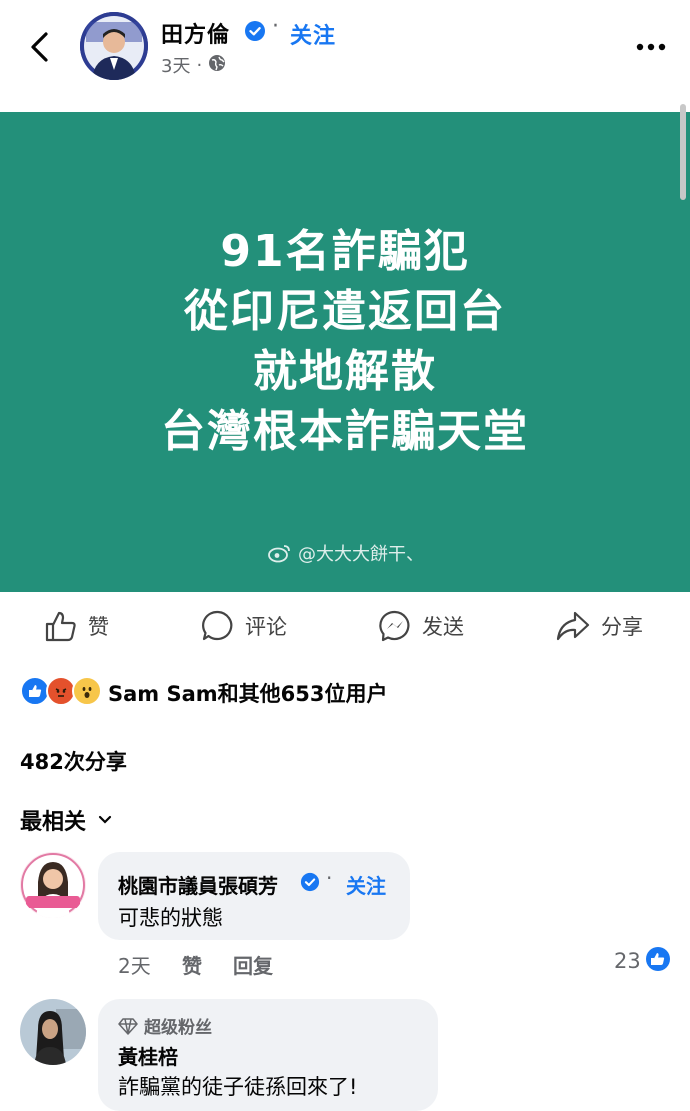  What do you see at coordinates (345, 431) in the screenshot?
I see `post-line: 台灣根本詐騙天堂` at bounding box center [345, 431].